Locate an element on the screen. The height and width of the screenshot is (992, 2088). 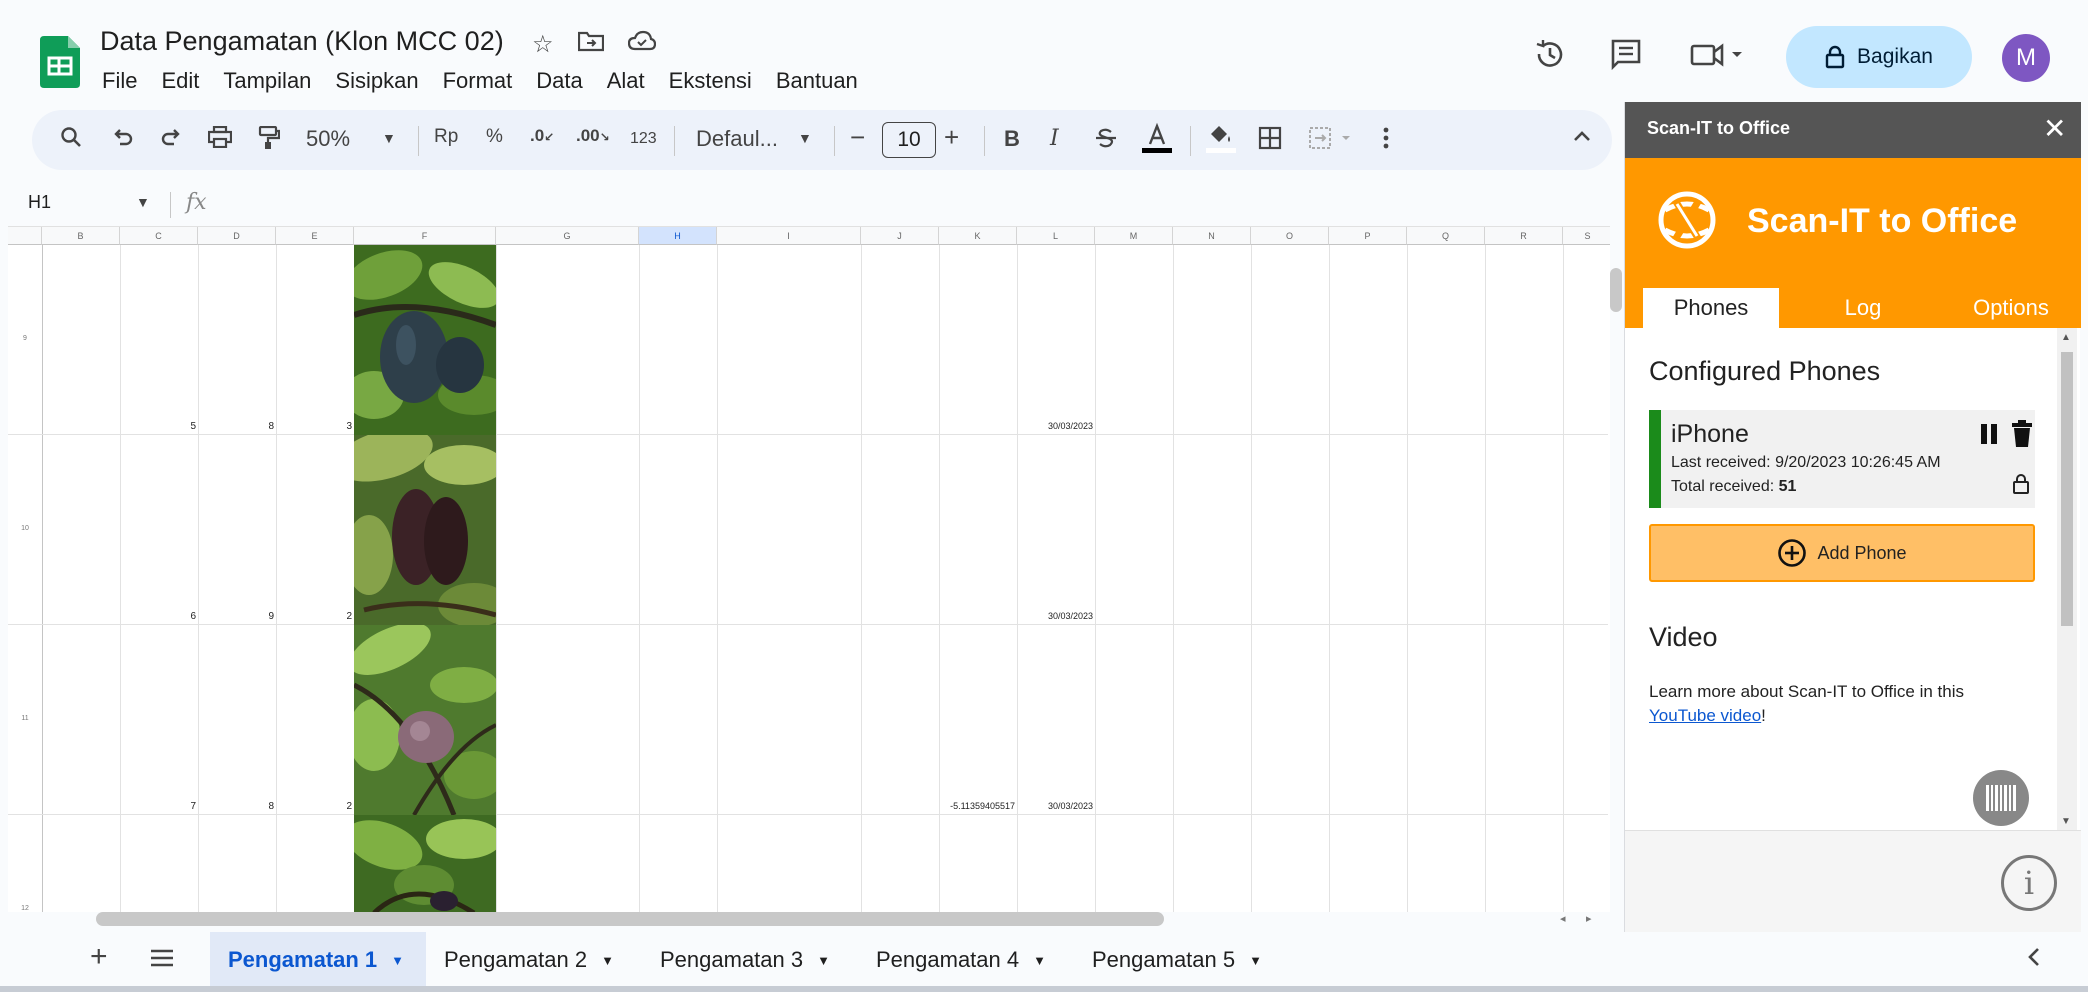
account-avatar: M is located at coordinates (2026, 58).